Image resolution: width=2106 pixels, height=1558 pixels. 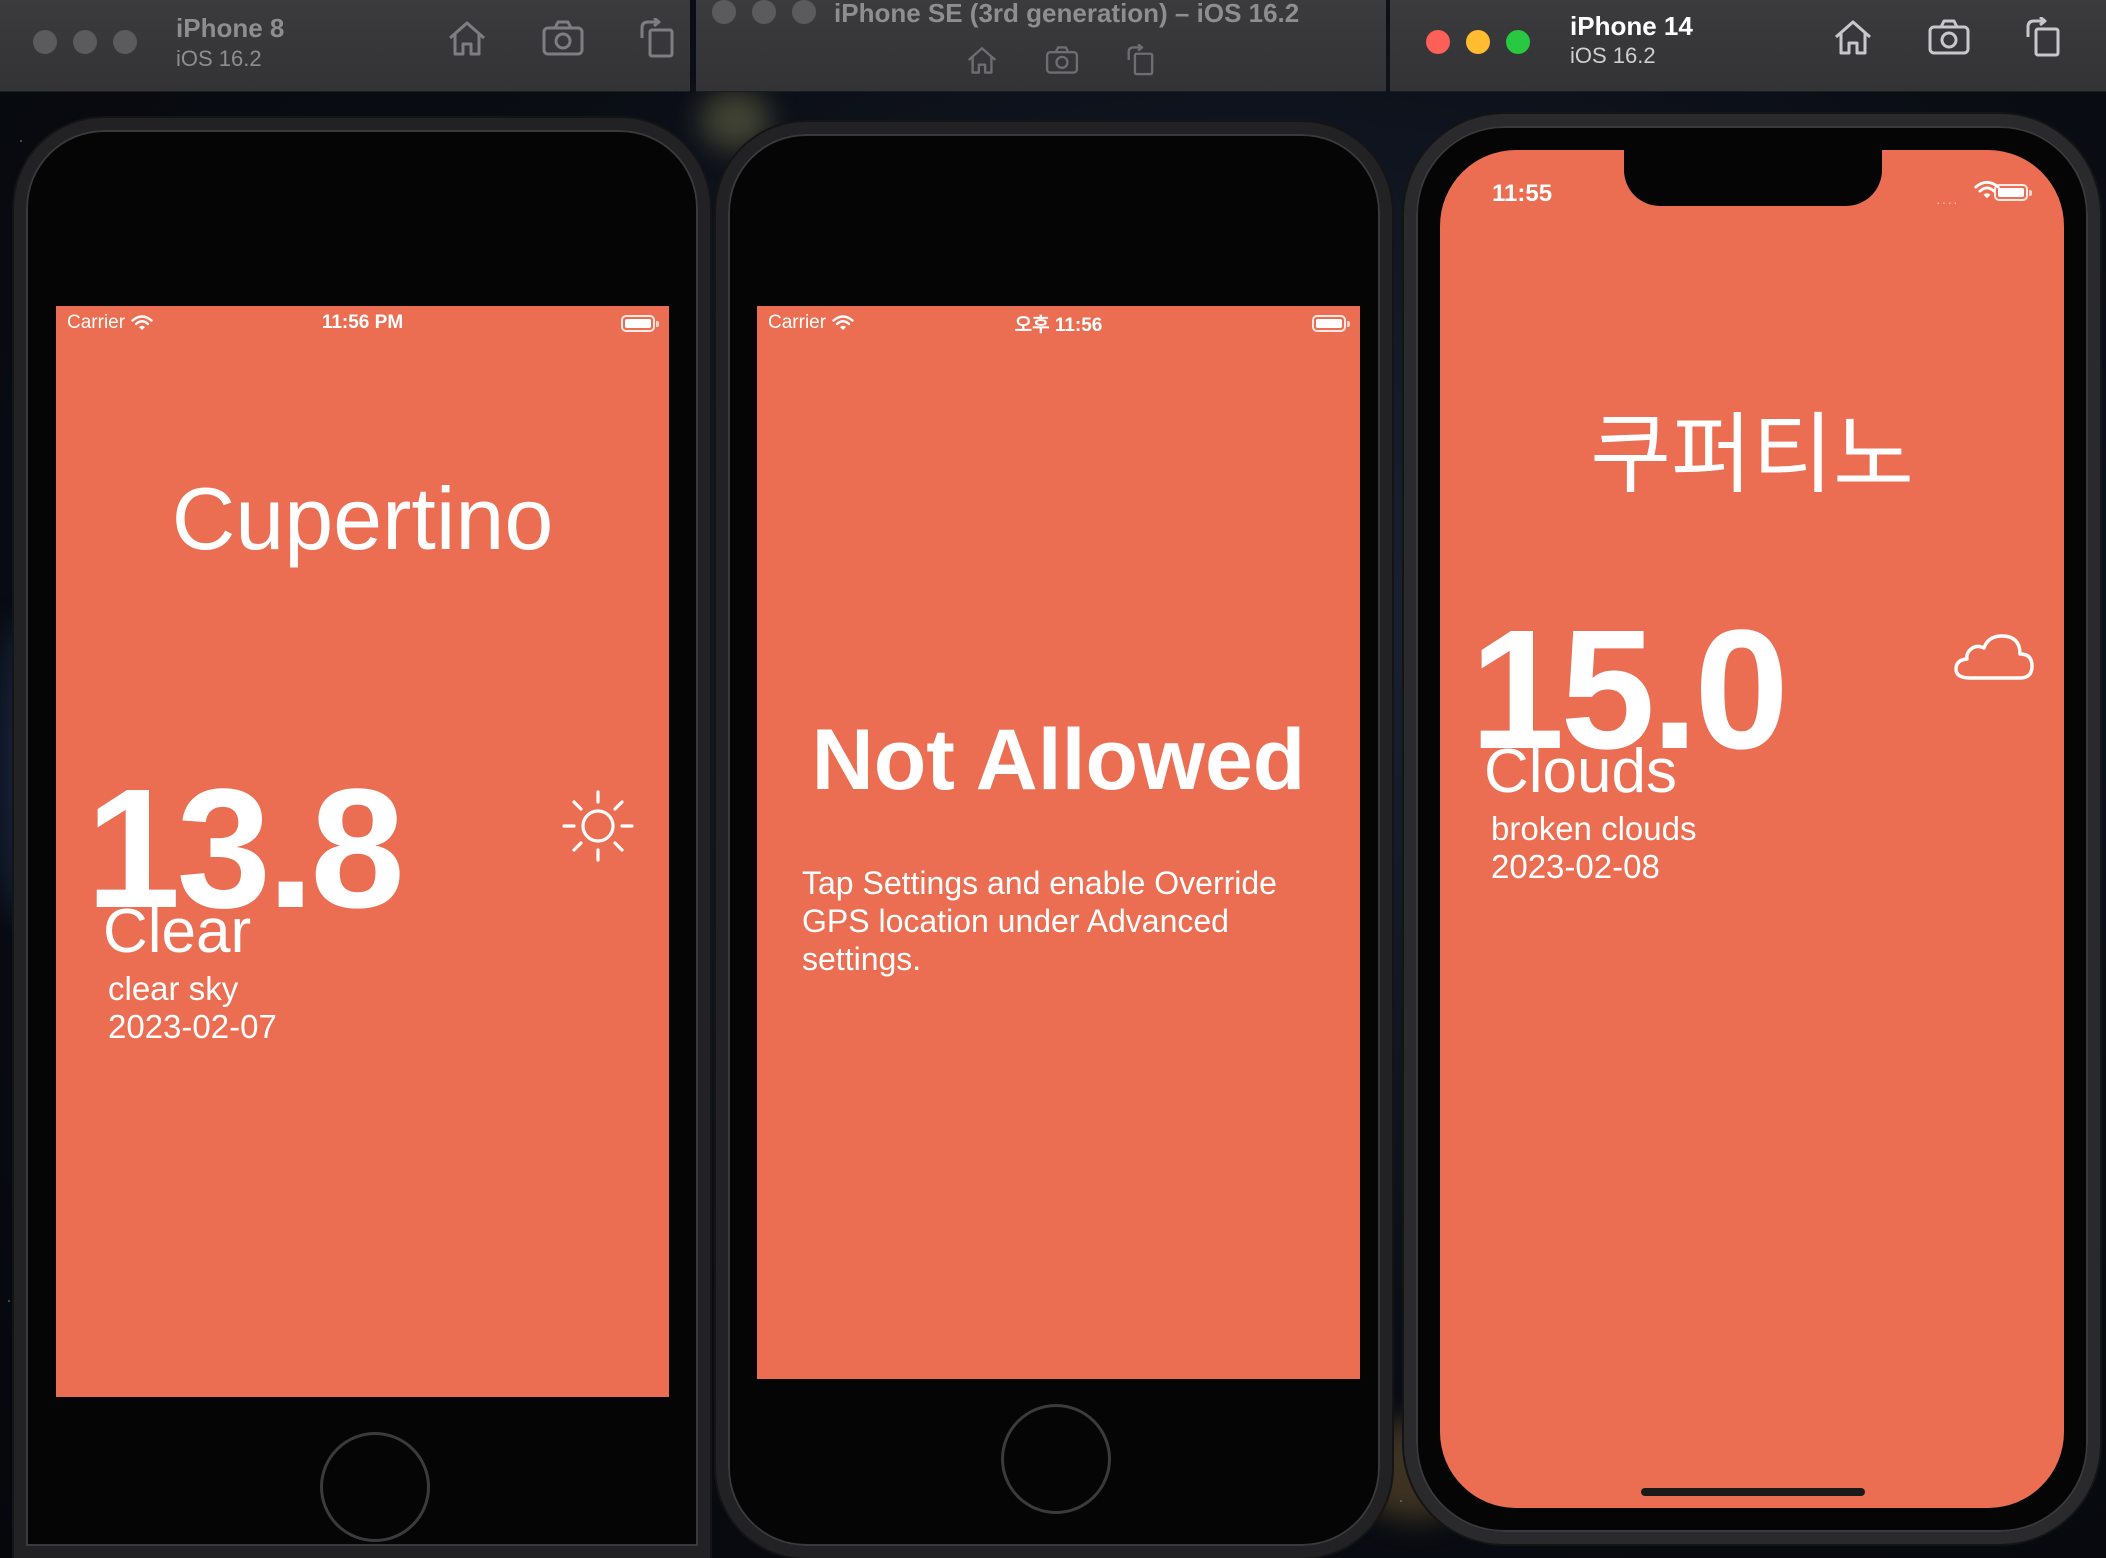 What do you see at coordinates (230, 28) in the screenshot?
I see `device-name: iPhone 8` at bounding box center [230, 28].